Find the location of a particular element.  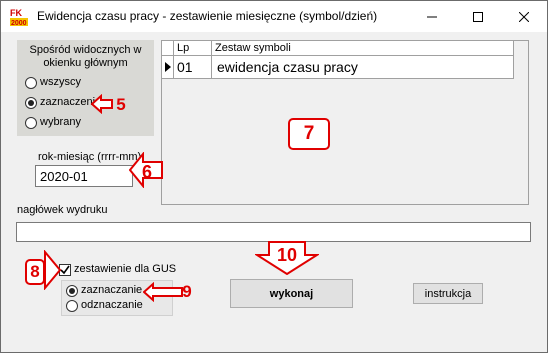

maximize-button is located at coordinates (478, 16).